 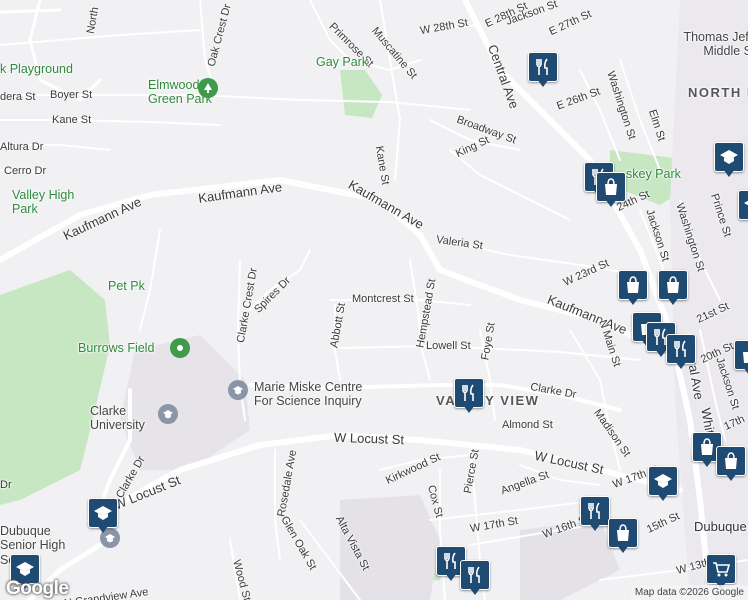 What do you see at coordinates (653, 174) in the screenshot?
I see `place-label-comiskey-park: skey Park` at bounding box center [653, 174].